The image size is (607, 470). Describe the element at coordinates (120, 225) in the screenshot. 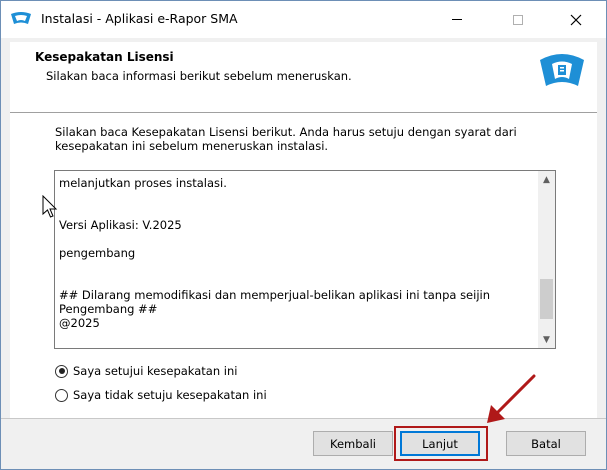

I see `license-line: Versi Aplikasi: V.2025` at that location.